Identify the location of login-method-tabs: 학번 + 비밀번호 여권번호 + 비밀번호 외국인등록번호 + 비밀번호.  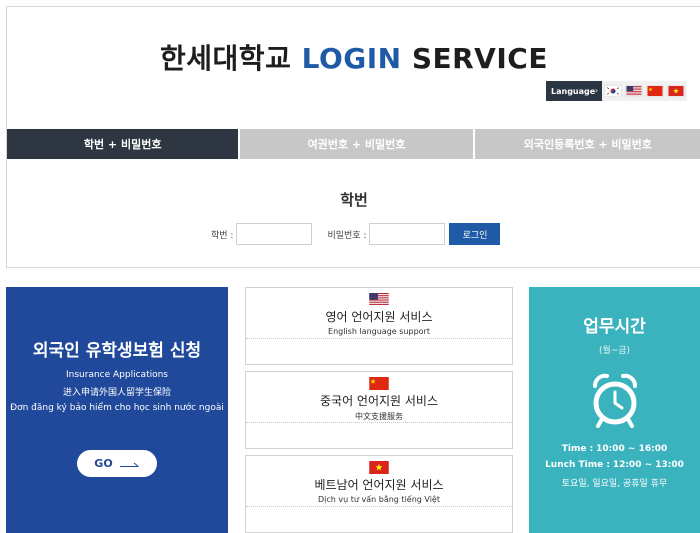
(353, 144).